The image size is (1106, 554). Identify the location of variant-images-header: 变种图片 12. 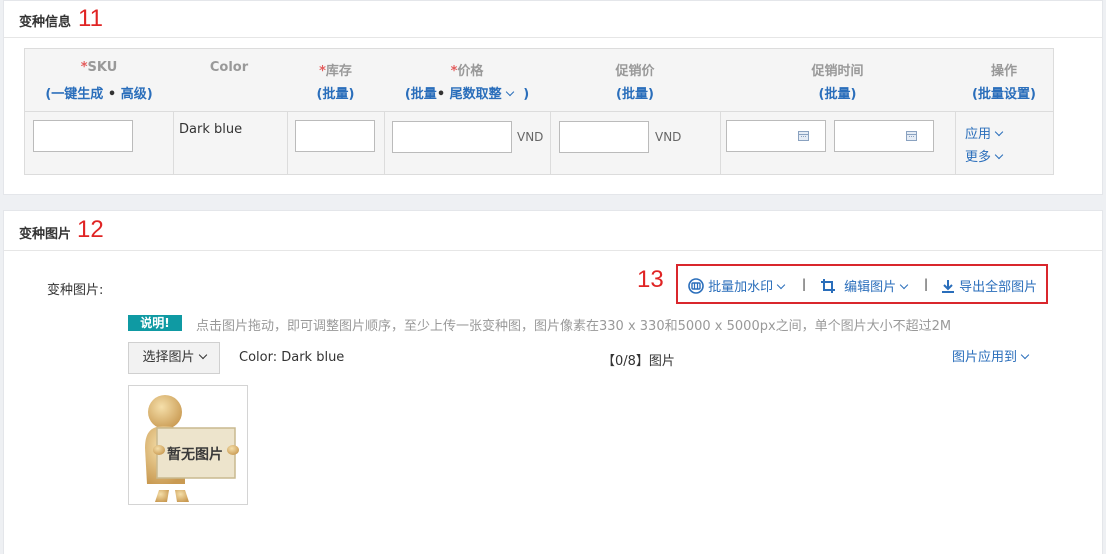
(553, 231).